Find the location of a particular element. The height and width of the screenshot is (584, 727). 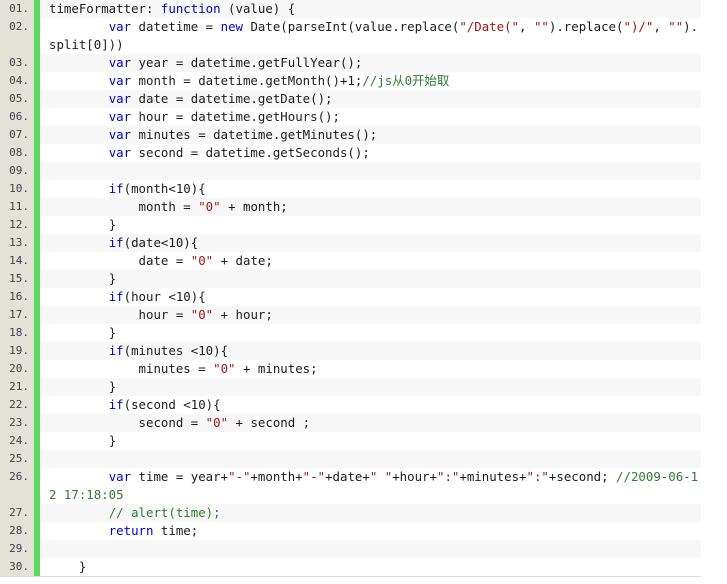

code-token-kw: function is located at coordinates (190, 8).